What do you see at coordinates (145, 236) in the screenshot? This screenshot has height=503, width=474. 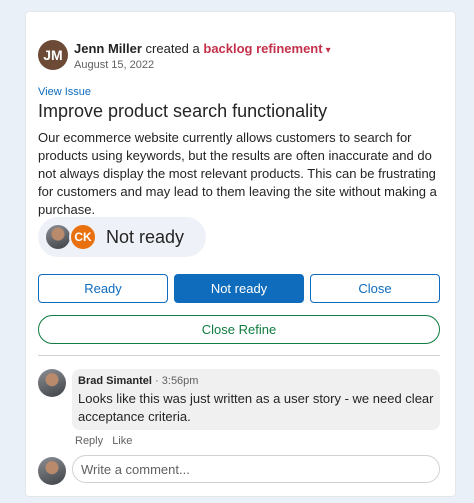 I see `status-label: Not ready` at bounding box center [145, 236].